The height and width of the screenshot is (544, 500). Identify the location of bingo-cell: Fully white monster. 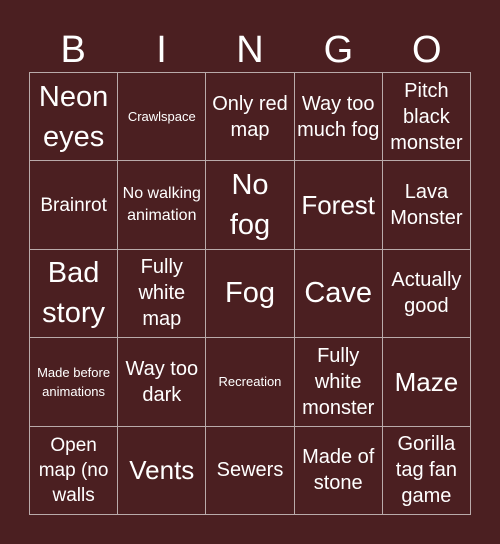
(338, 382).